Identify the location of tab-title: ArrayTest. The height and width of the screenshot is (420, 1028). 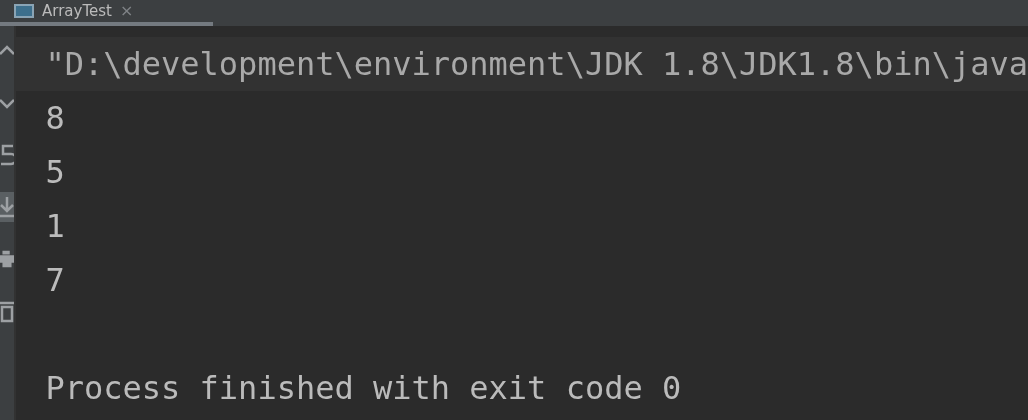
(77, 11).